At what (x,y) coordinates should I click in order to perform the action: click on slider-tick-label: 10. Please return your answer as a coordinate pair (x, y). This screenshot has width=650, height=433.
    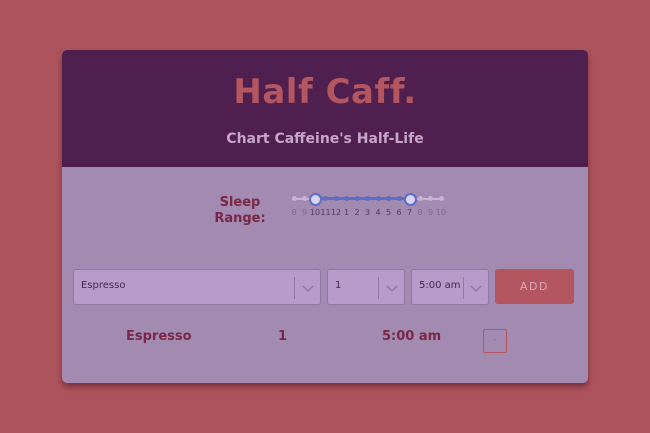
    Looking at the image, I should click on (441, 212).